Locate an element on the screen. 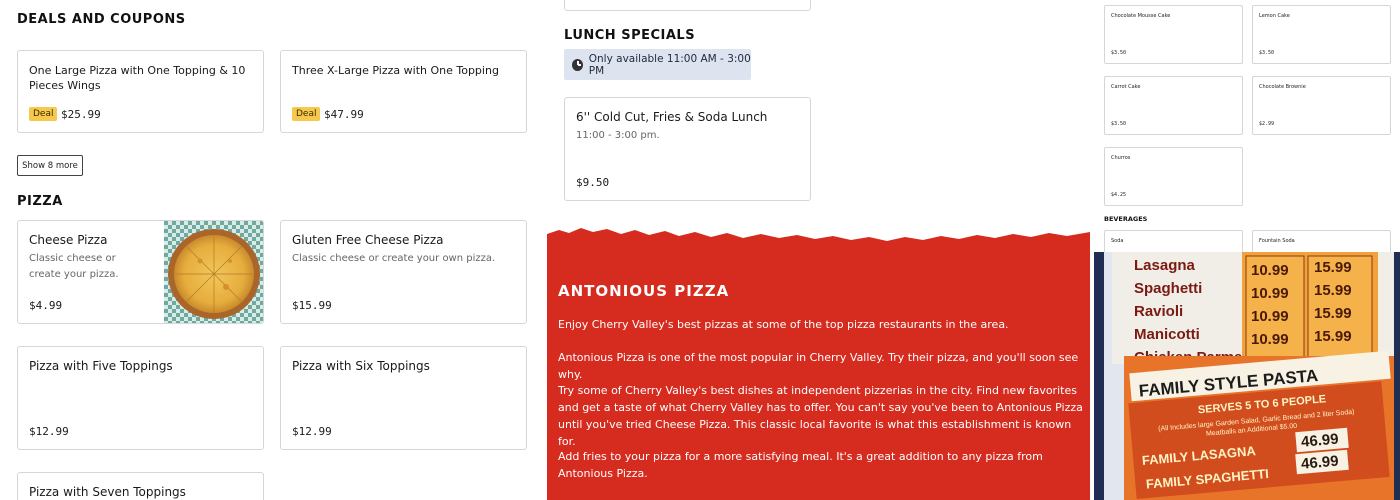 The height and width of the screenshot is (500, 1400). item-title: Carrot Cake is located at coordinates (1126, 87).